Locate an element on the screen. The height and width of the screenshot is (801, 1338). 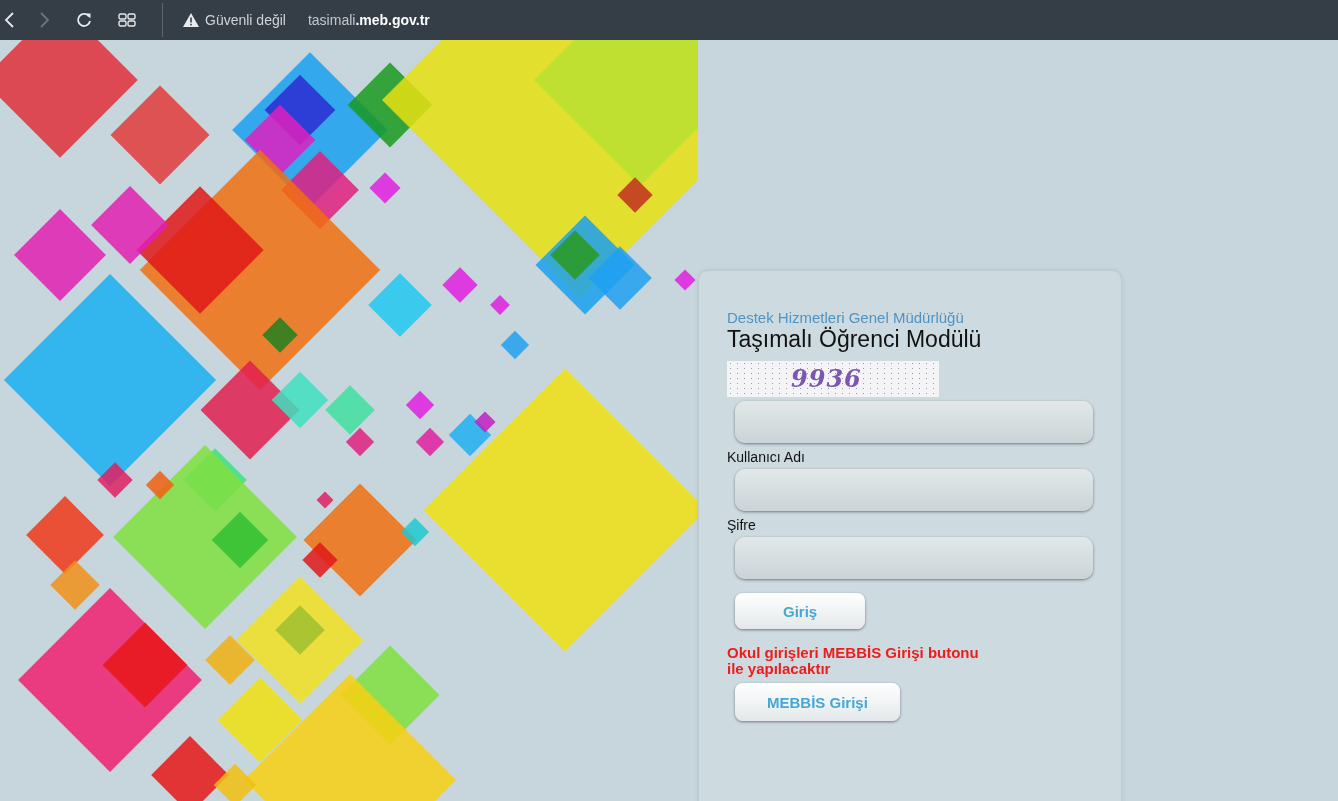
notice-text: Okul girişleri MEBBİS Girişi butonu ile yapılacaktır is located at coordinates (853, 661).